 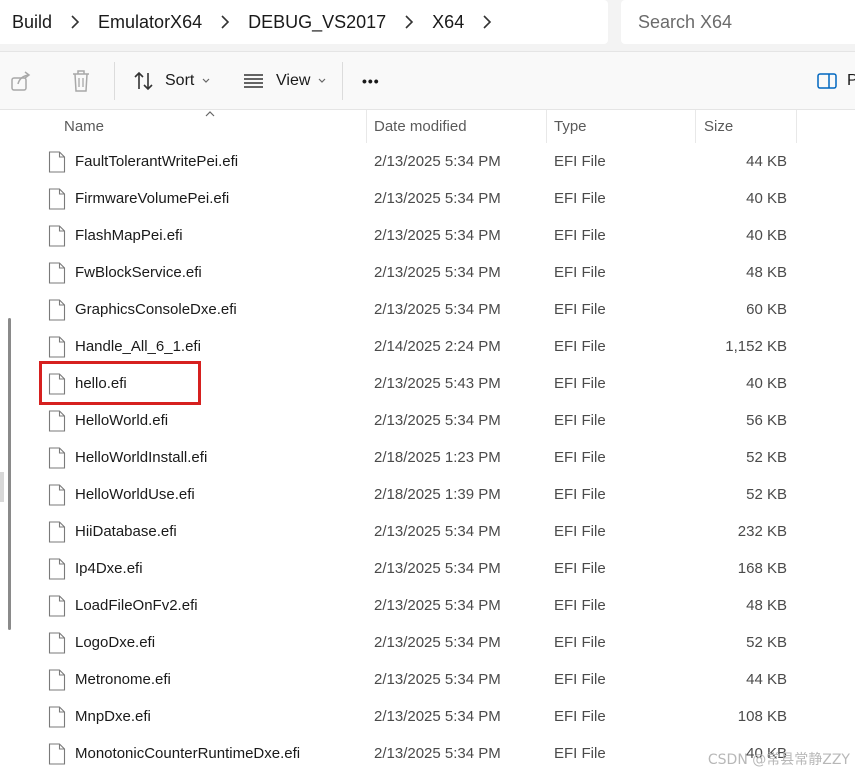 What do you see at coordinates (317, 22) in the screenshot?
I see `breadcrumb-item-debug-vs2017: DEBUG_VS2017` at bounding box center [317, 22].